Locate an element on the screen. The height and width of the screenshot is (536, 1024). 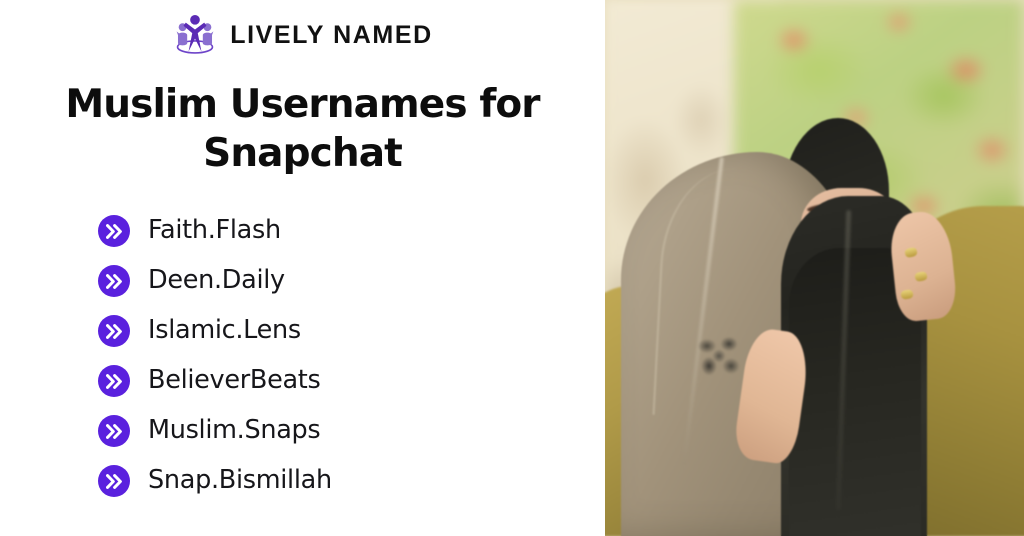
username-label: BelieverBeats is located at coordinates (234, 380).